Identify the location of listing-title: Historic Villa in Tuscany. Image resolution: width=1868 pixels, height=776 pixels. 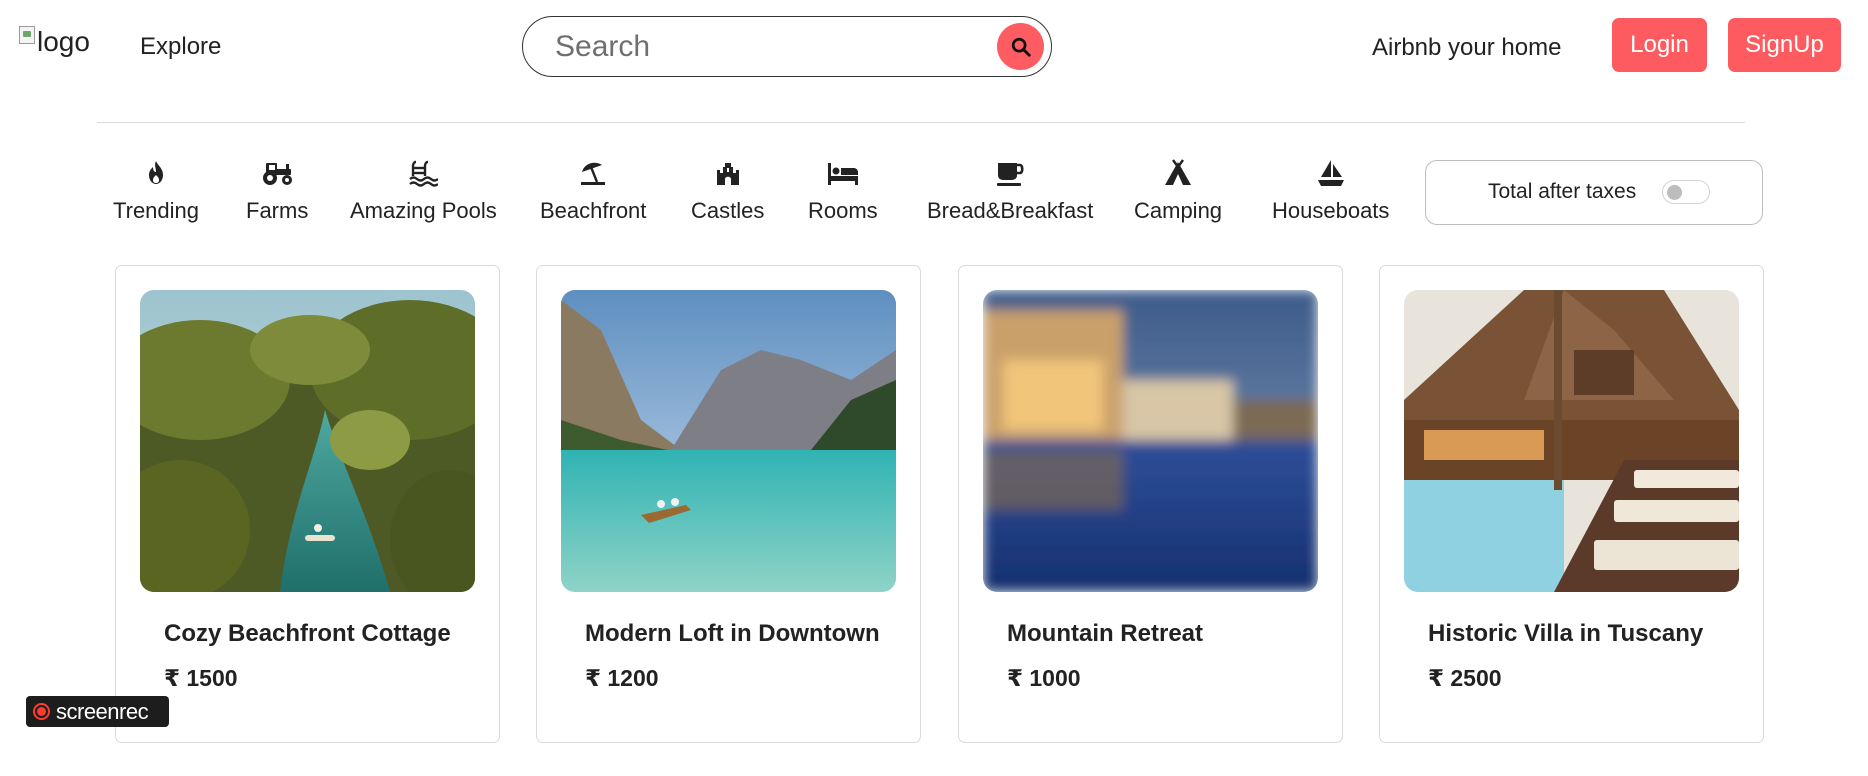
(1566, 633).